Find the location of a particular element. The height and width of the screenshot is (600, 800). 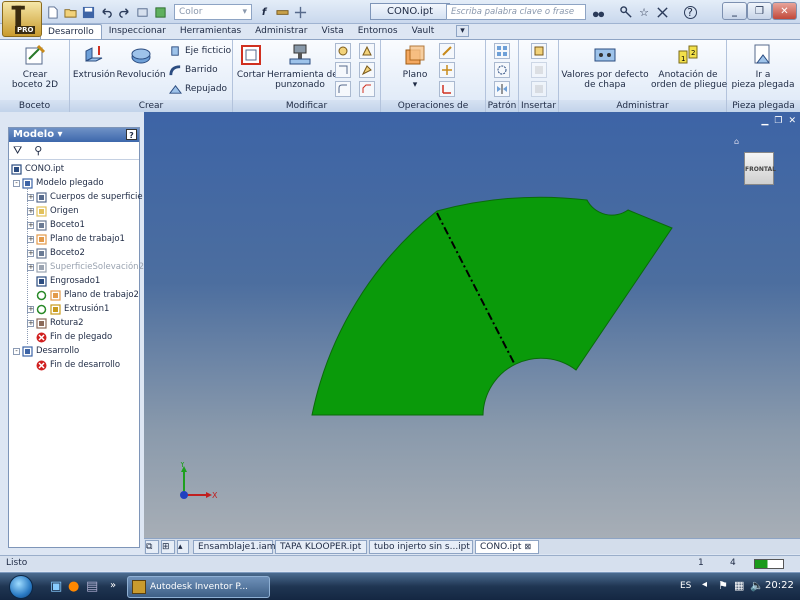

corner-round-icon is located at coordinates (343, 89).